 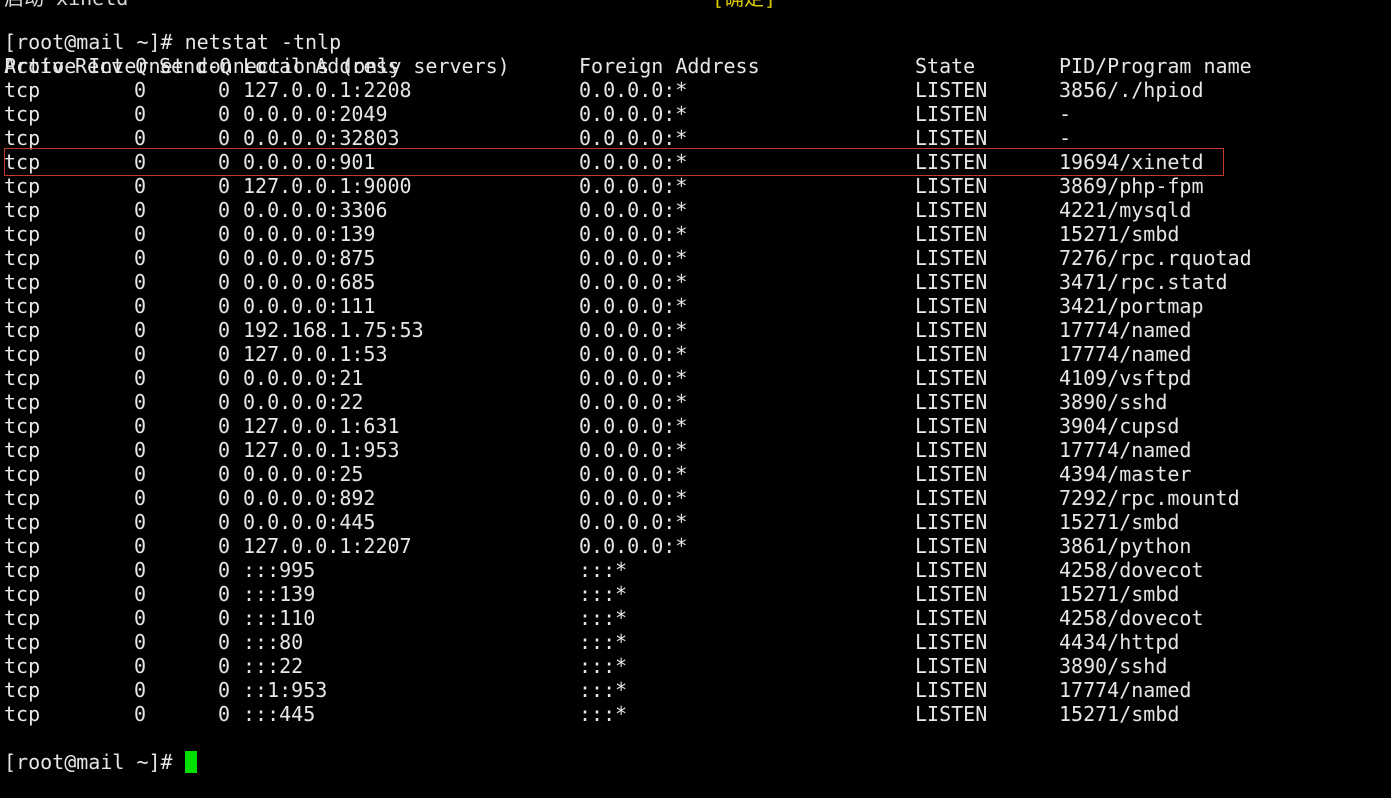 I want to click on cell-local-address: :::445, so click(x=279, y=714).